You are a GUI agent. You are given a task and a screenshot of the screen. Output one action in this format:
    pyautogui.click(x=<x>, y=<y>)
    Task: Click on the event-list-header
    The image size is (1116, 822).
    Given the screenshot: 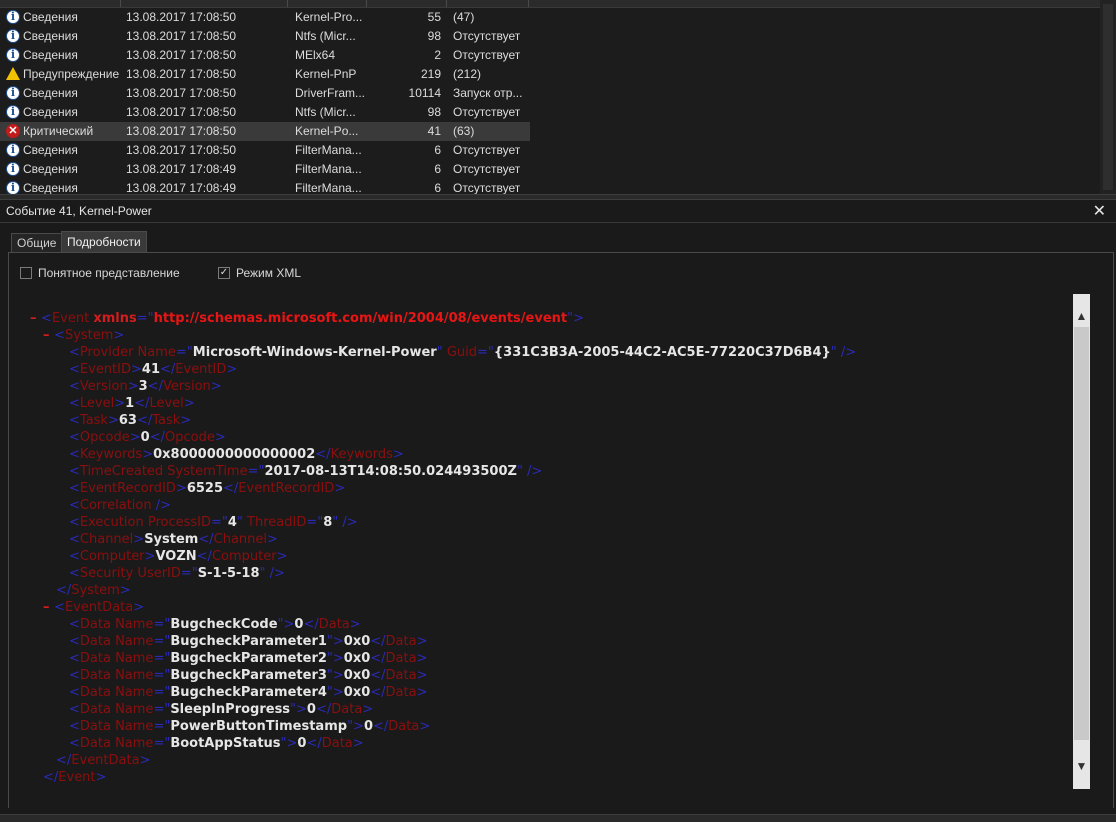 What is the action you would take?
    pyautogui.click(x=550, y=4)
    